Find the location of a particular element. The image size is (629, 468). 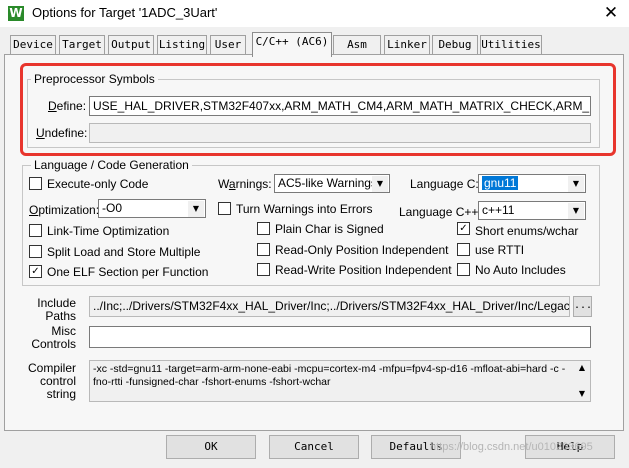

tab-device: Device is located at coordinates (33, 44).